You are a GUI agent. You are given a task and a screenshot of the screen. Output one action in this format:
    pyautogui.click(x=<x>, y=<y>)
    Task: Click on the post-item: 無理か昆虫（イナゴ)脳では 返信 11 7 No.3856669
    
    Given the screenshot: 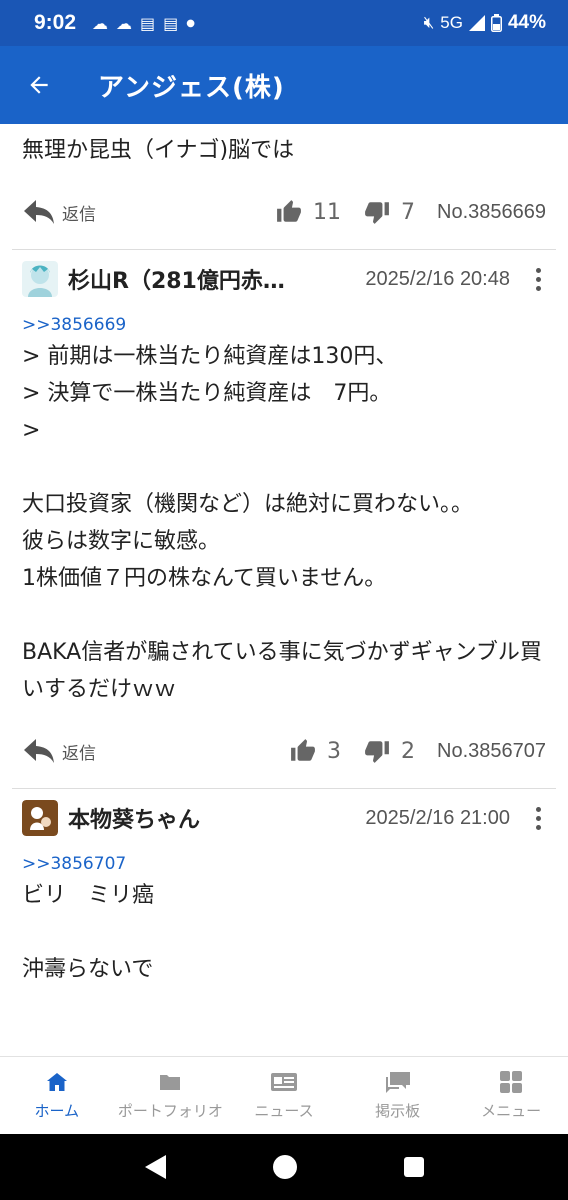 What is the action you would take?
    pyautogui.click(x=284, y=191)
    